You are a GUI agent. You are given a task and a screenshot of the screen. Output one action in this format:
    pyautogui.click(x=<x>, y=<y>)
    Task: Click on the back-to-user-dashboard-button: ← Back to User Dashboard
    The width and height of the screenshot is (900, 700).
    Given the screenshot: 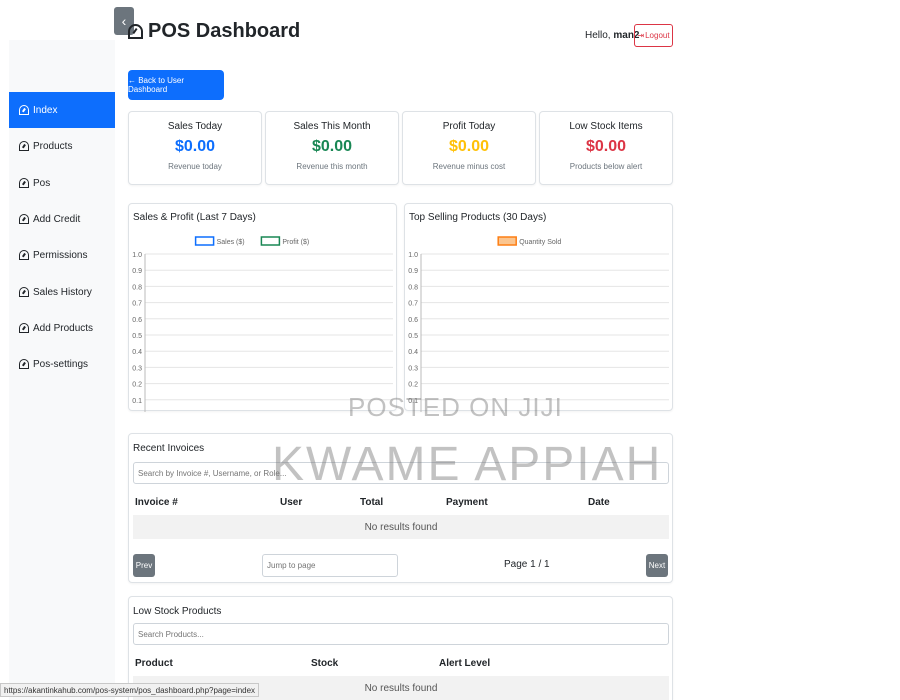 What is the action you would take?
    pyautogui.click(x=176, y=85)
    